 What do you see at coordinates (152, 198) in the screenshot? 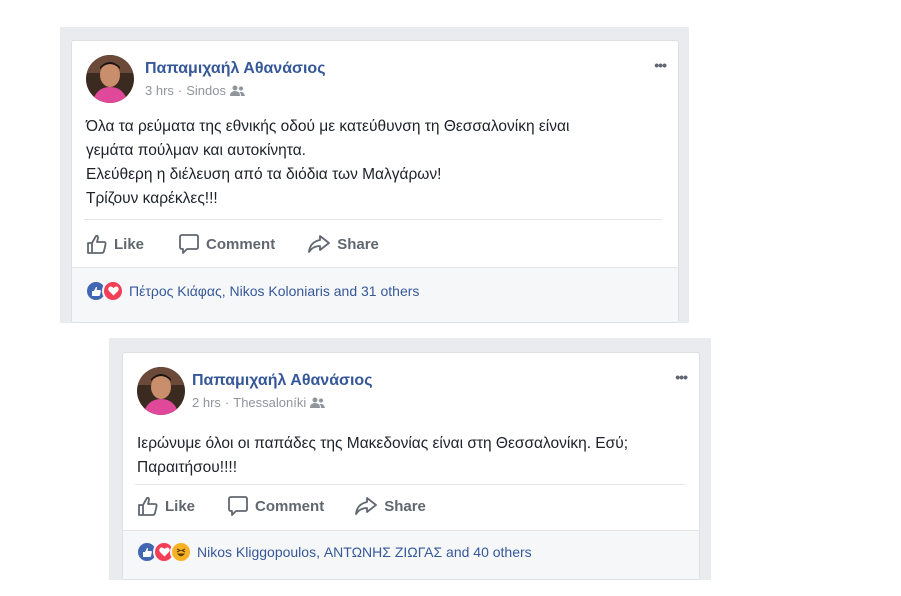
I see `post-text-line: Τρίζουν καρέκλες!!!` at bounding box center [152, 198].